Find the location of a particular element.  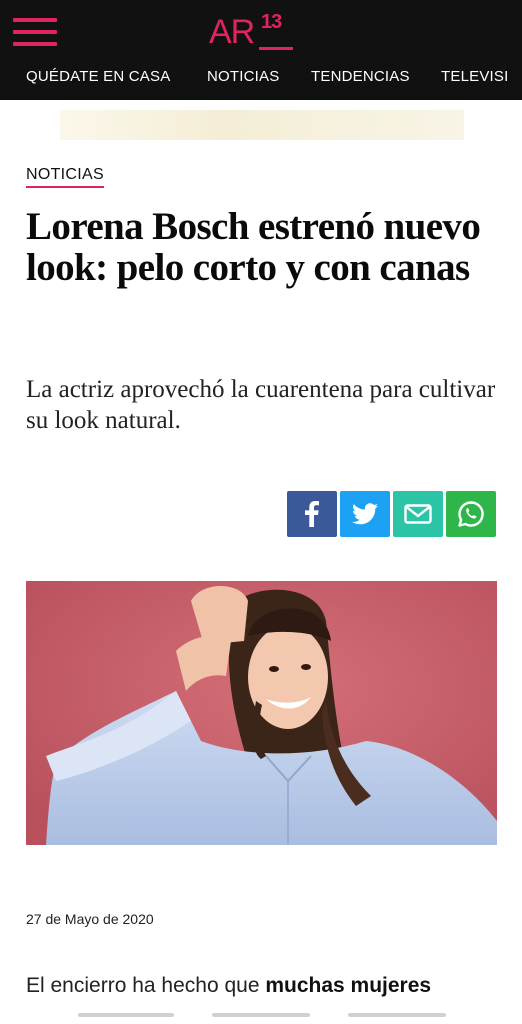

nav-item-quedate-en-casa: QUÉDATE EN CASA is located at coordinates (98, 77).